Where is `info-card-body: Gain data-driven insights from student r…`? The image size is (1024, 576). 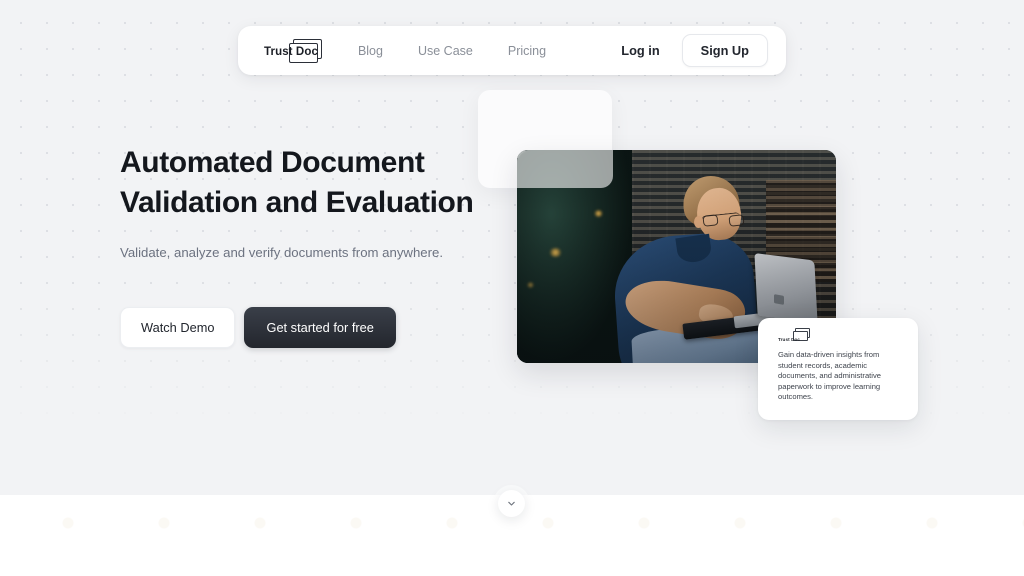
info-card-body: Gain data-driven insights from student r… is located at coordinates (829, 376).